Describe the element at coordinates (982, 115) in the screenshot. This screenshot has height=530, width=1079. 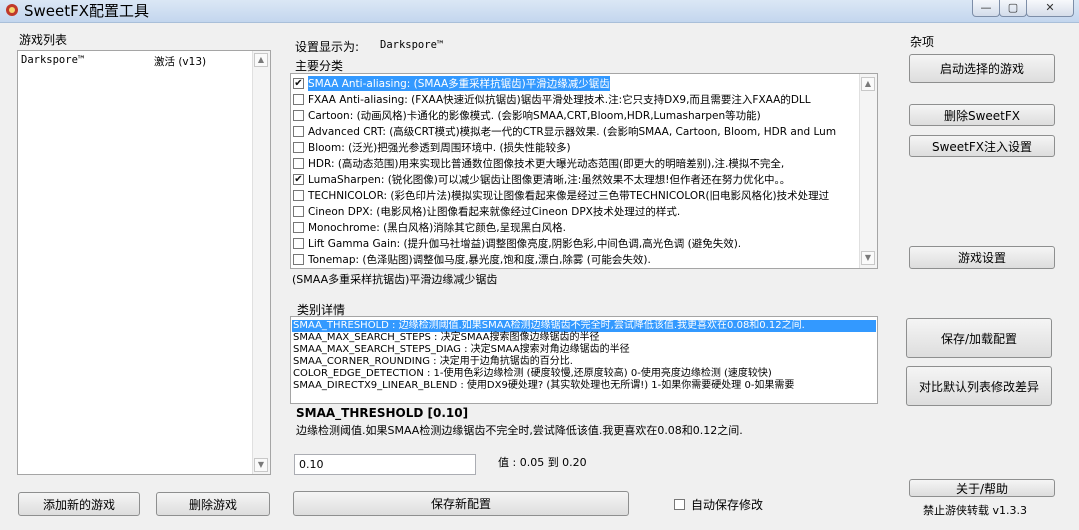
I see `delete-sweetfx-button: 删除SweetFX` at that location.